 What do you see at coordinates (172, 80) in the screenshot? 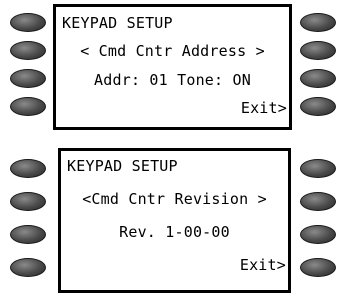
I see `value-line: Addr: 01 Tone: ON` at bounding box center [172, 80].